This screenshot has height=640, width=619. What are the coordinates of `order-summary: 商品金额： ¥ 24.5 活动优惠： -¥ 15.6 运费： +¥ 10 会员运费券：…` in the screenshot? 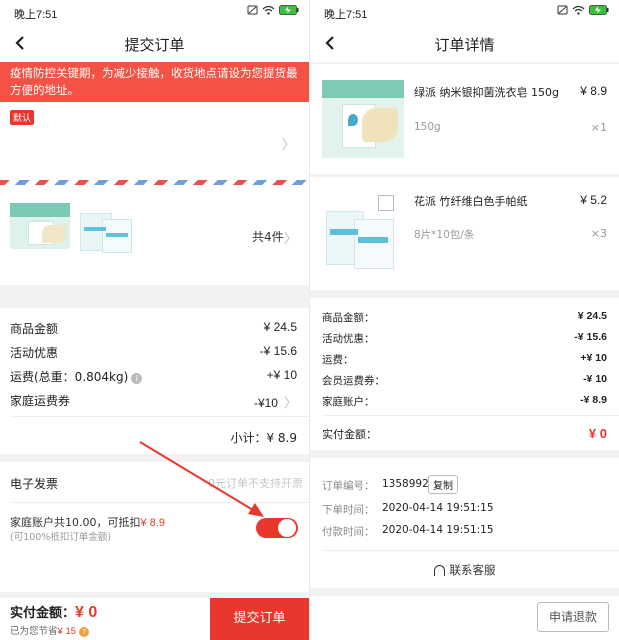 It's located at (464, 374).